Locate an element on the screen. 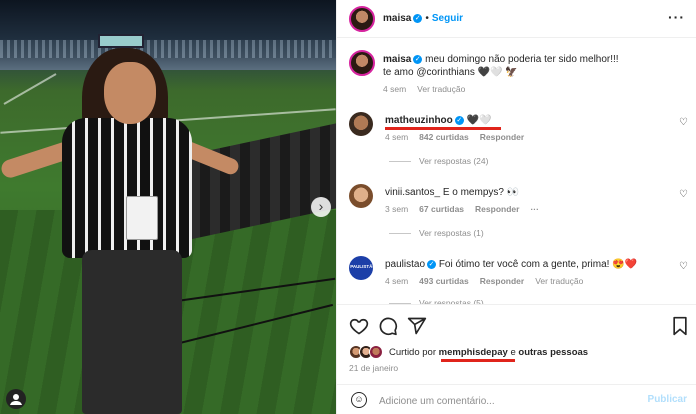 Image resolution: width=696 pixels, height=414 pixels. post-date: 21 de janeiro is located at coordinates (373, 368).